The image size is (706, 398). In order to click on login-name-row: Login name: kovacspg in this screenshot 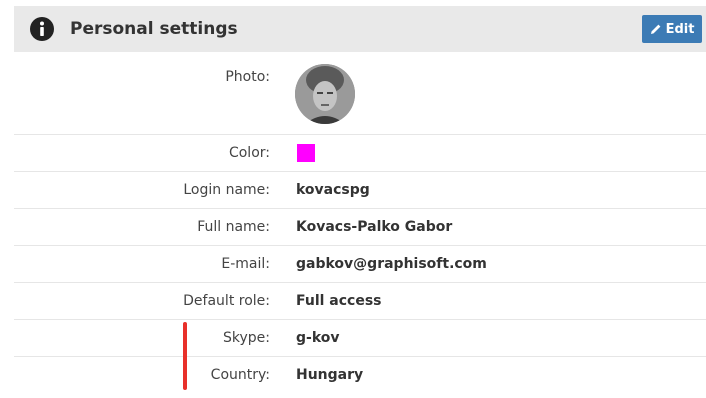, I will do `click(360, 190)`.